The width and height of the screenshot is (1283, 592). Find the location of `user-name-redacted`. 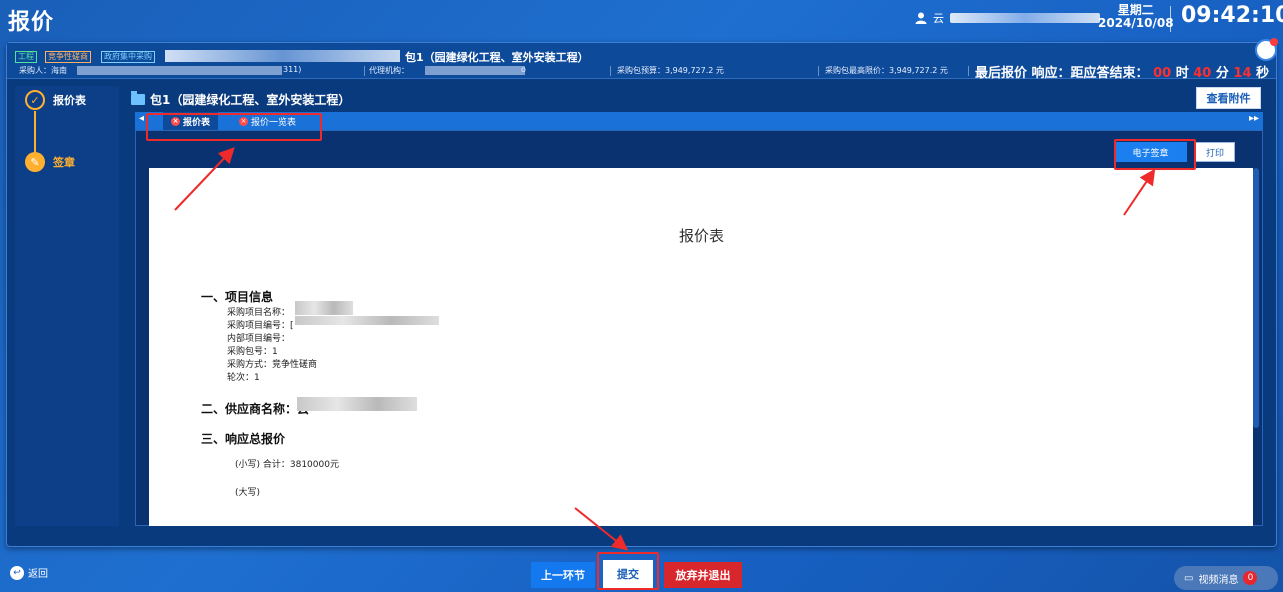

user-name-redacted is located at coordinates (1025, 18).